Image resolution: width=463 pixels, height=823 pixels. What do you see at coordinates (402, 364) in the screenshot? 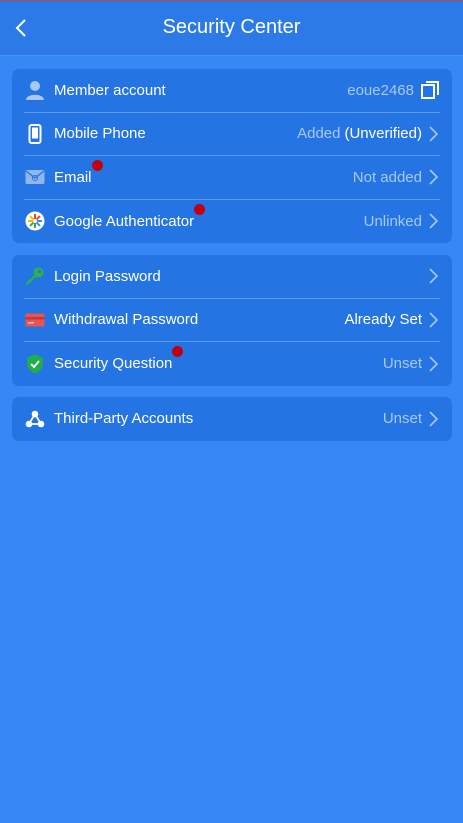
I see `security-question-status: Unset` at bounding box center [402, 364].